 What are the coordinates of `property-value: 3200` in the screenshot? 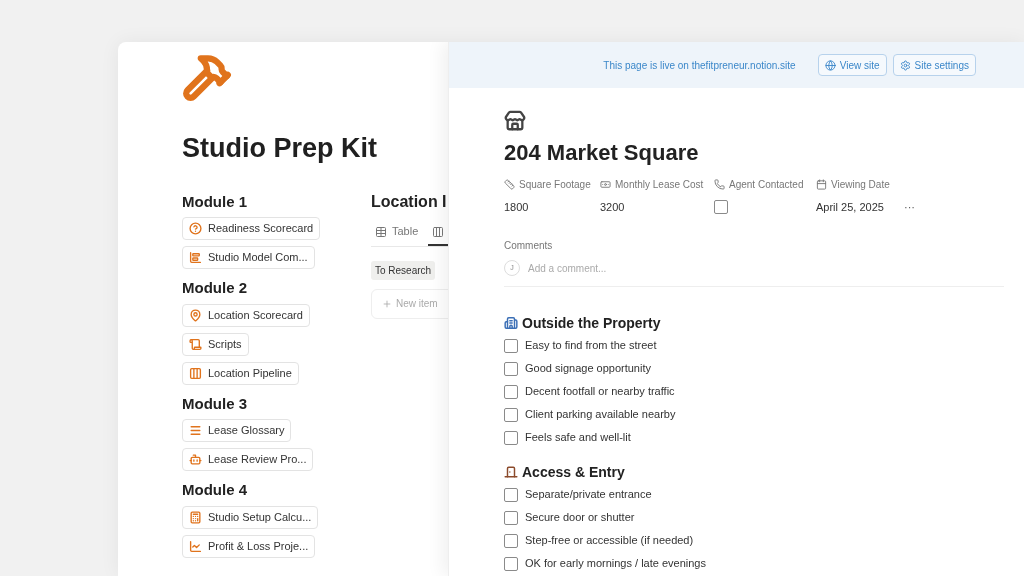 It's located at (612, 207).